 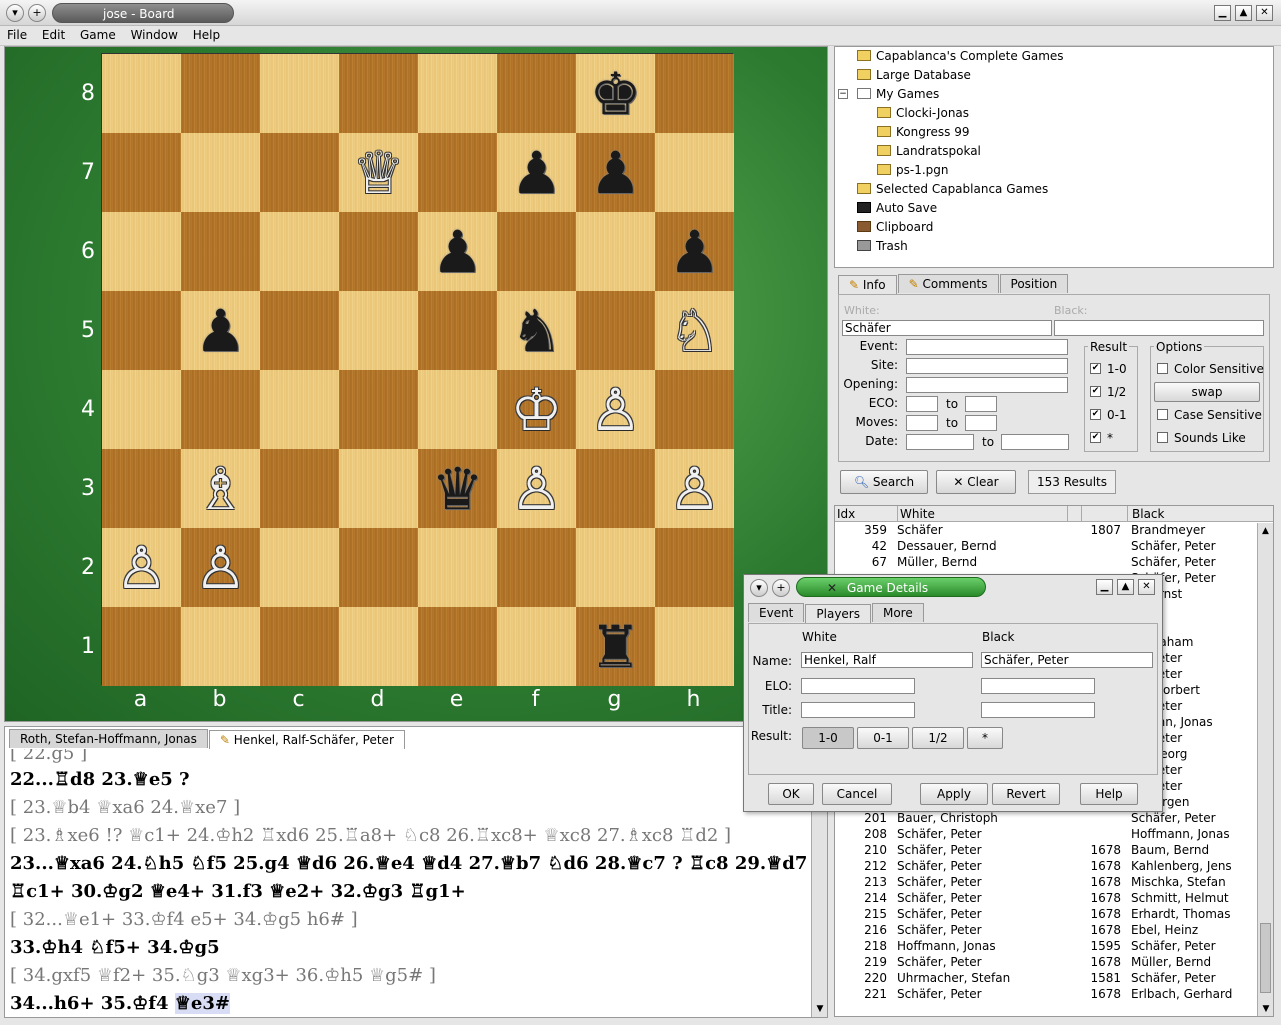 What do you see at coordinates (828, 738) in the screenshot?
I see `result-1-0-button: 1-0` at bounding box center [828, 738].